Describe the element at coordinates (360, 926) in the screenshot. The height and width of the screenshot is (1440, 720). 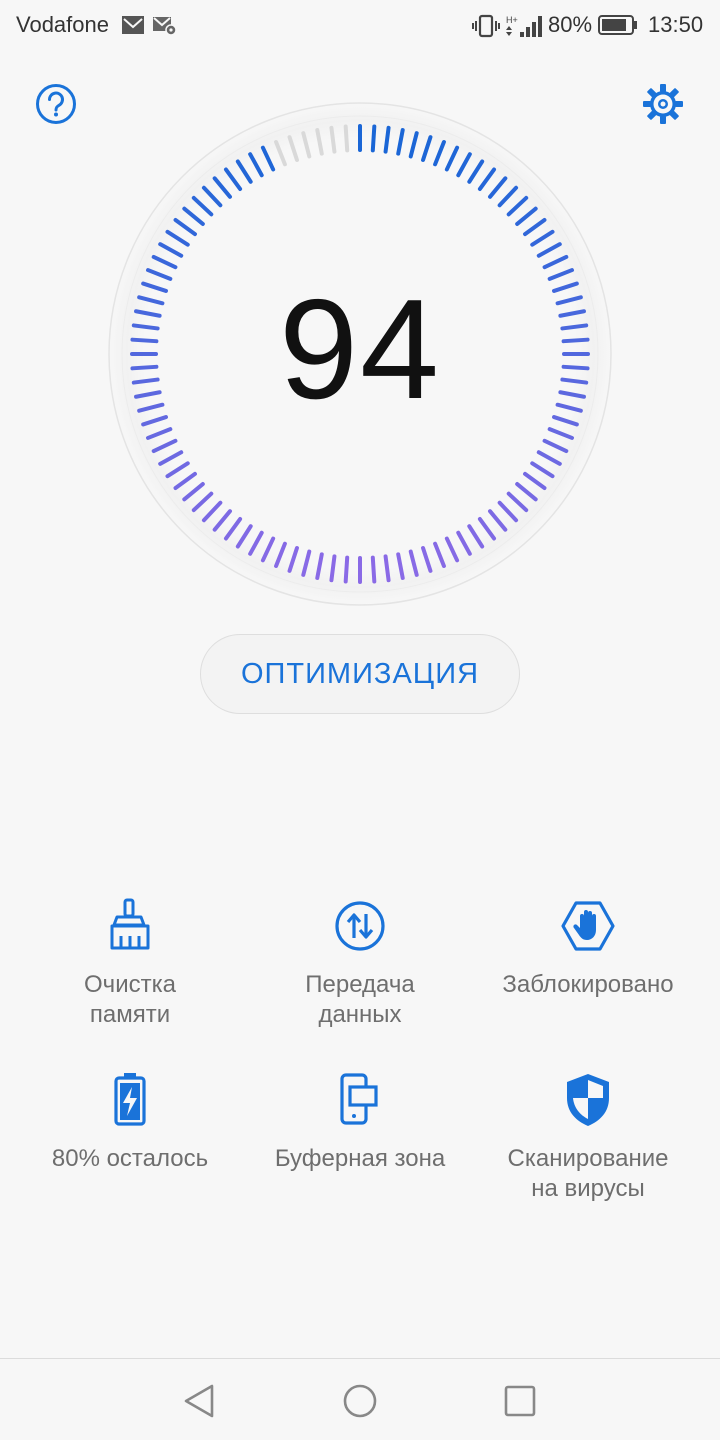
I see `data-transfer-icon` at that location.